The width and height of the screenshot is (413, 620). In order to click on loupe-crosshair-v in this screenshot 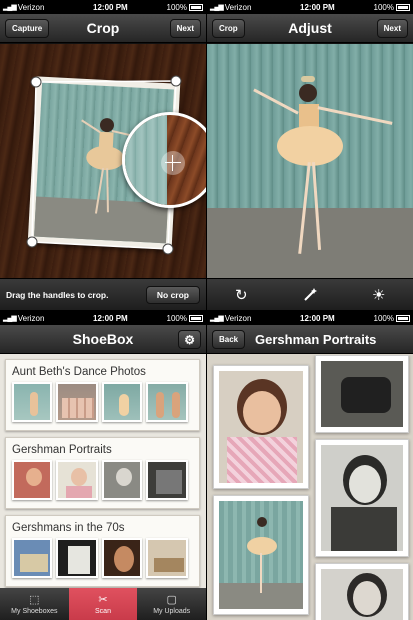, I will do `click(172, 163)`.